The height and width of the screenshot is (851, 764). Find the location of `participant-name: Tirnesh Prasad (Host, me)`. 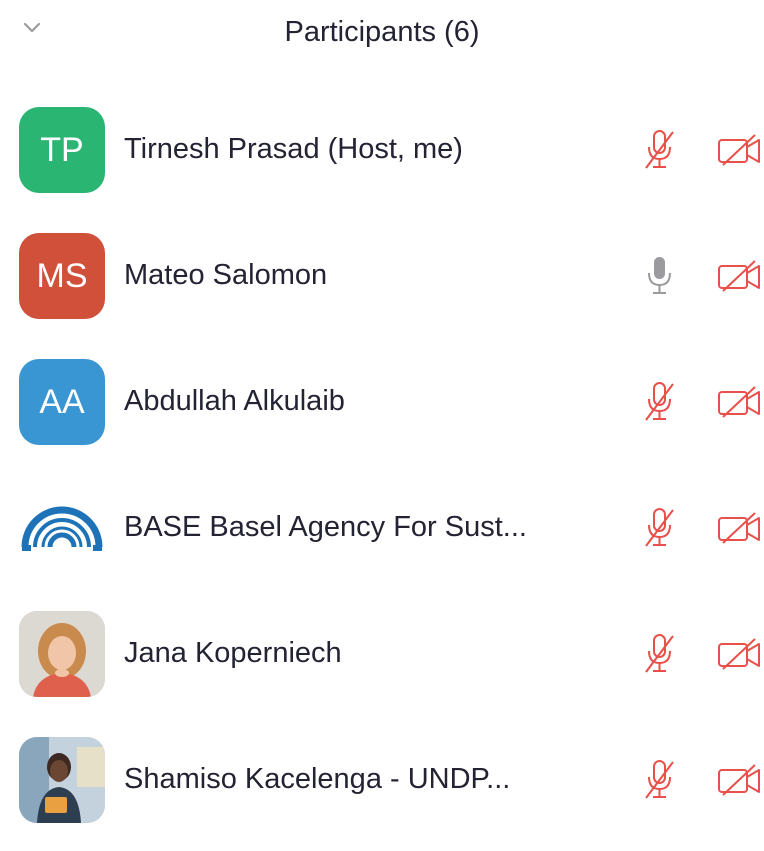

participant-name: Tirnesh Prasad (Host, me) is located at coordinates (293, 149).